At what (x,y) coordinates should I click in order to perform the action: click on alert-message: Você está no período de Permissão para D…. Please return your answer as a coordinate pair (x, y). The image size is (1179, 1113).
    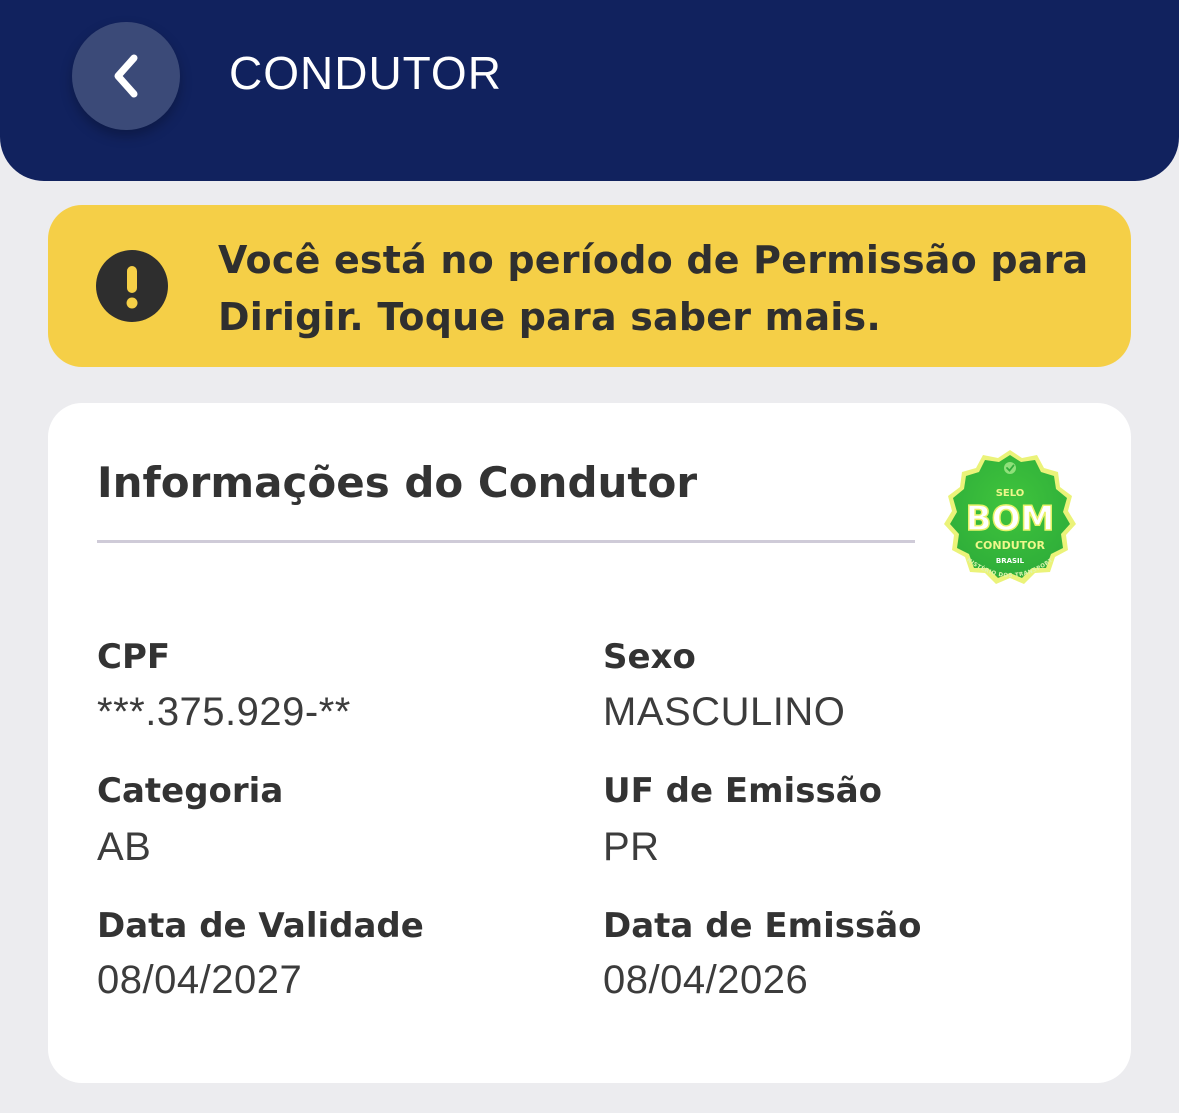
    Looking at the image, I should click on (658, 289).